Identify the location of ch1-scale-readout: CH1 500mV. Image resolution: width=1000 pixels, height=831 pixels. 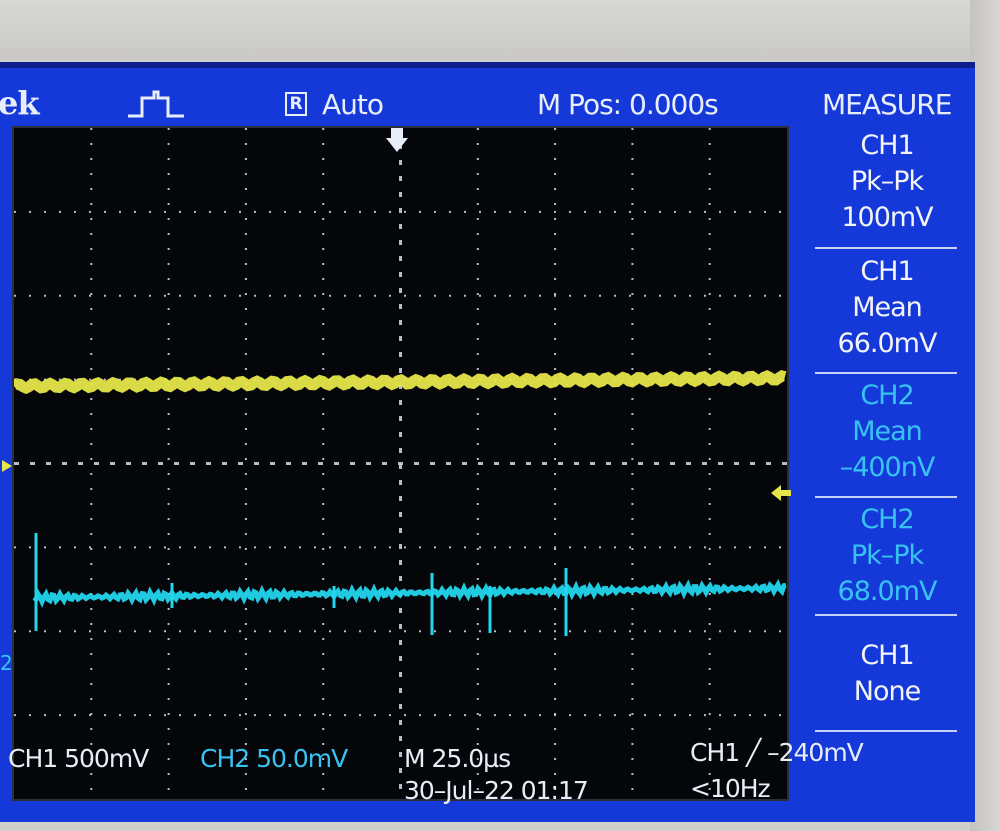
(78, 758).